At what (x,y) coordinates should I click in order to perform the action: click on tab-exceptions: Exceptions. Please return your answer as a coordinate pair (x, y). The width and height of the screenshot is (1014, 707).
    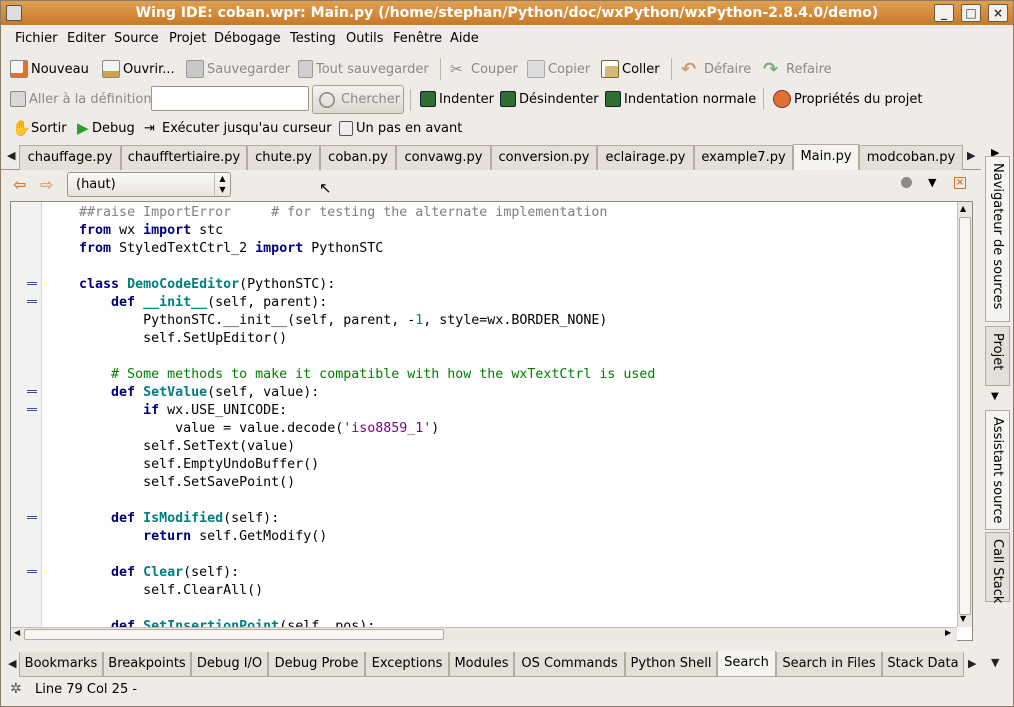
    Looking at the image, I should click on (407, 664).